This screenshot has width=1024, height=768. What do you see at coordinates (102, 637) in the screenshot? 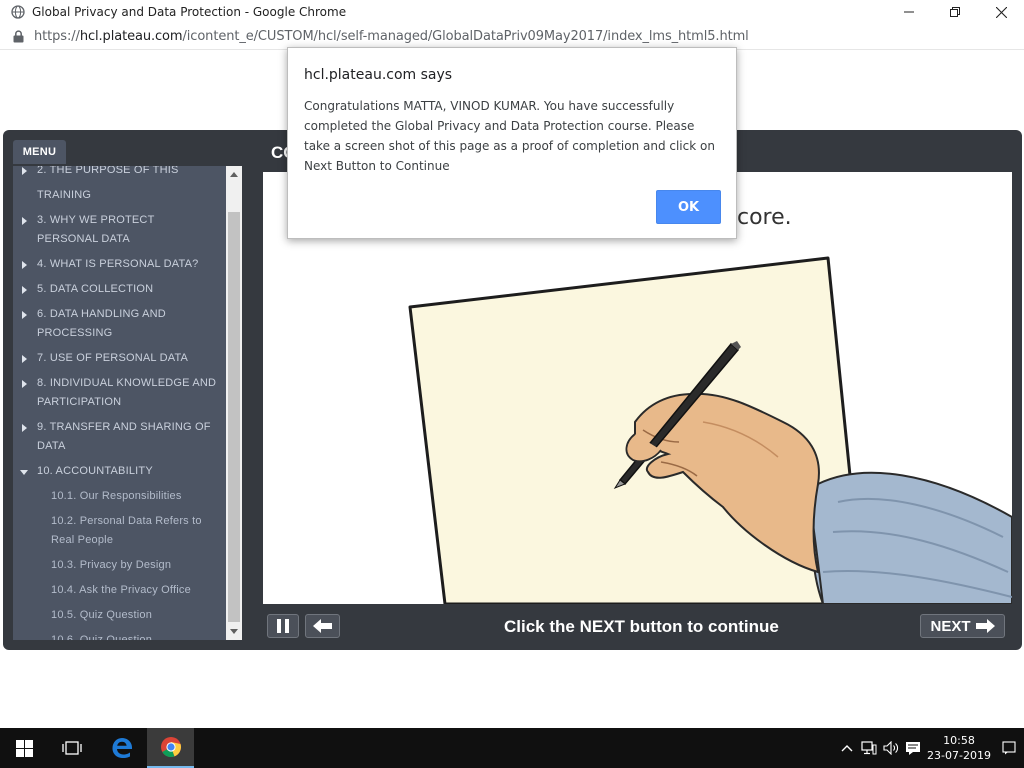
I see `menu-item-label: 10.6. Quiz Question` at bounding box center [102, 637].